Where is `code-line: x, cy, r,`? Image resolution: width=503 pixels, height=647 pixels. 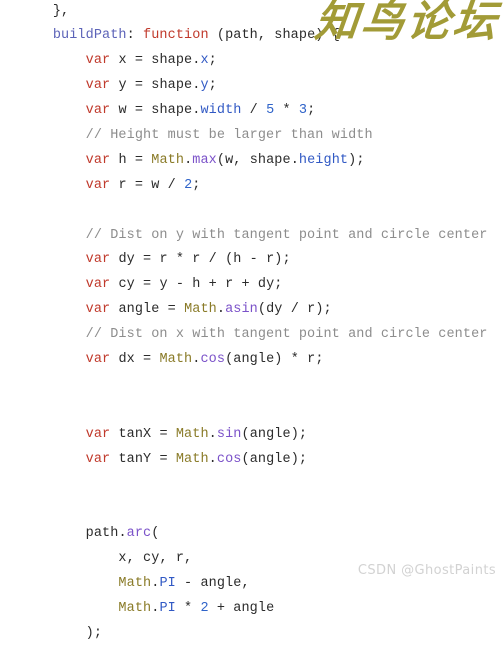
code-line: x, cy, r, is located at coordinates (155, 559).